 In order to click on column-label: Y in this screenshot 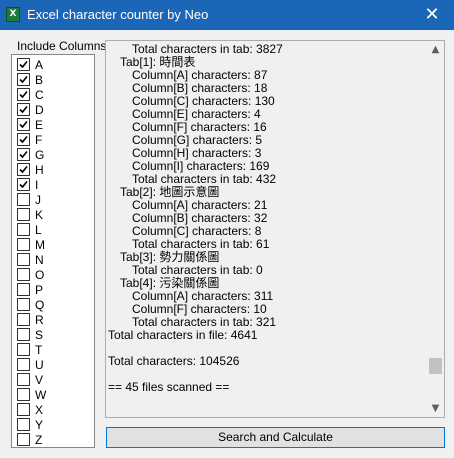, I will do `click(39, 425)`.